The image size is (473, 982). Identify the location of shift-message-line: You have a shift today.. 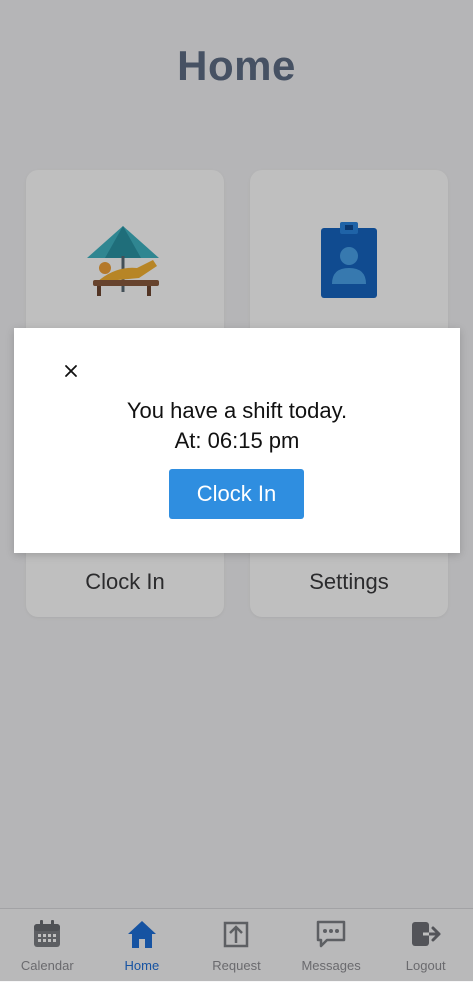
(237, 410).